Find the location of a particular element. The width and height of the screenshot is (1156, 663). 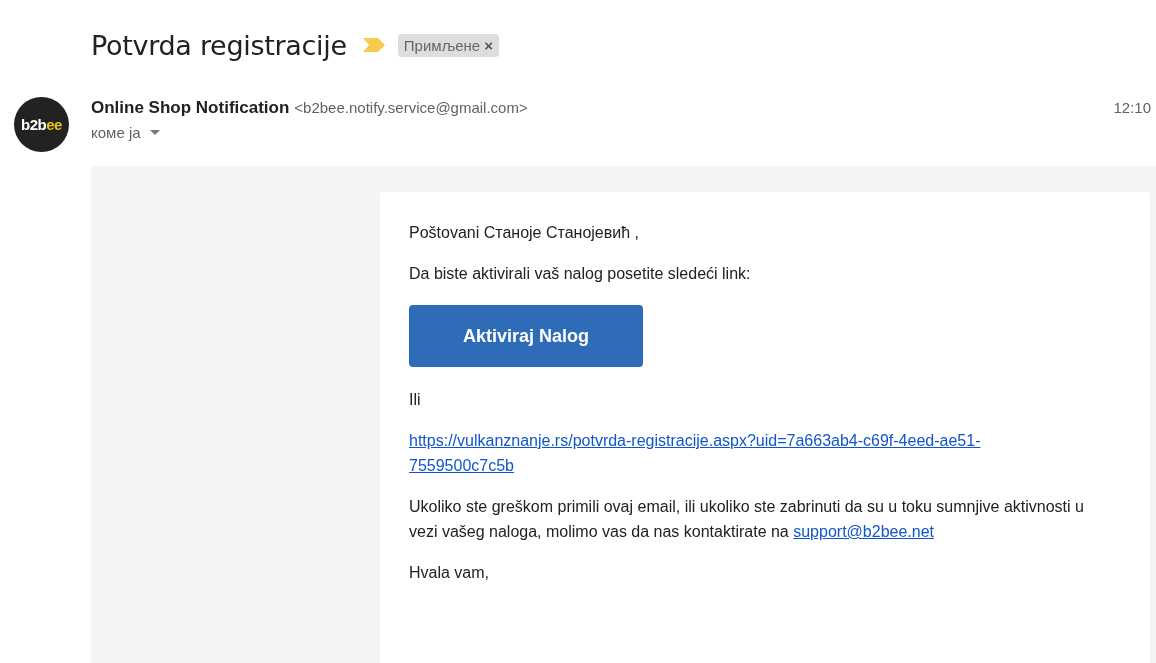

body-paragraph: Poštovani Станоје Станојевић , is located at coordinates (524, 233).